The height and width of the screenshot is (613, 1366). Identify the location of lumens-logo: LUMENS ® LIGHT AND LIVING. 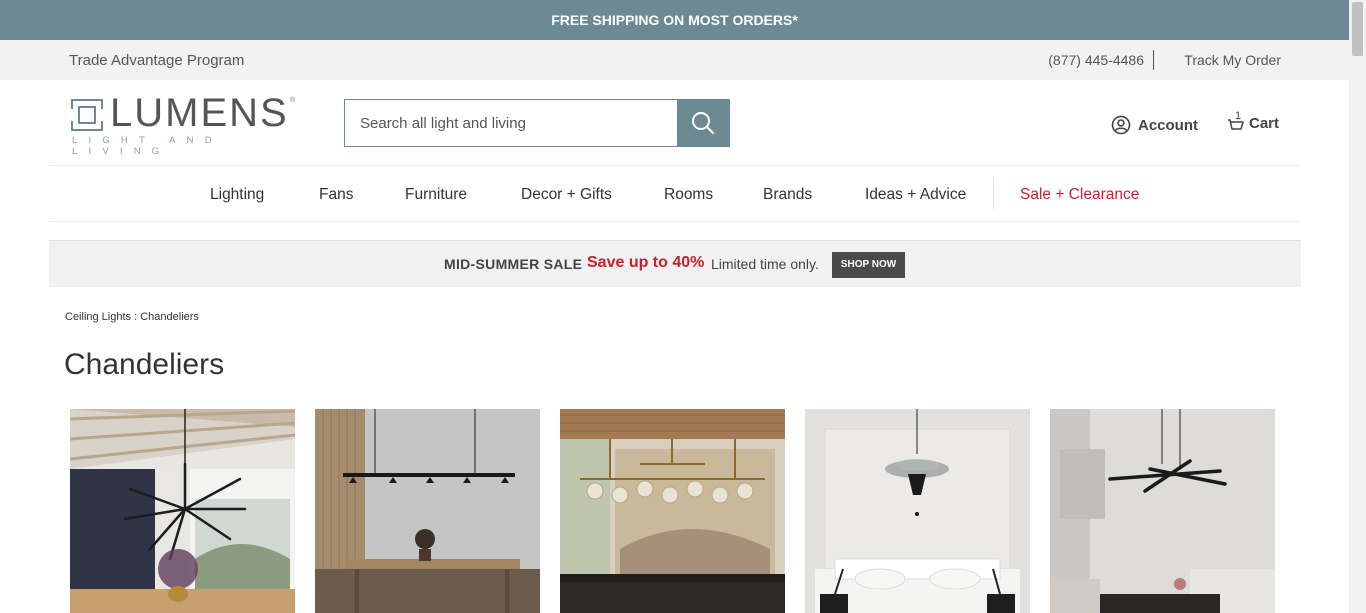
(184, 125).